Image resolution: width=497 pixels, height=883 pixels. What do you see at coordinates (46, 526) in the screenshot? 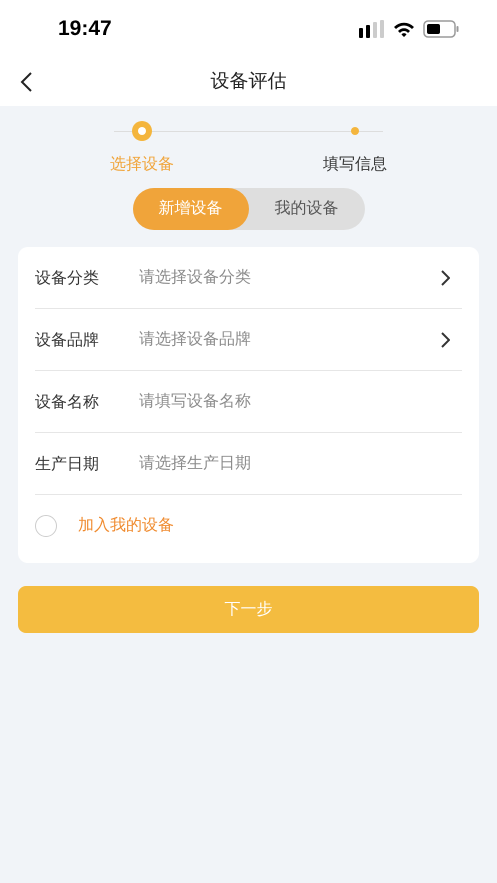
I see `checkbox` at bounding box center [46, 526].